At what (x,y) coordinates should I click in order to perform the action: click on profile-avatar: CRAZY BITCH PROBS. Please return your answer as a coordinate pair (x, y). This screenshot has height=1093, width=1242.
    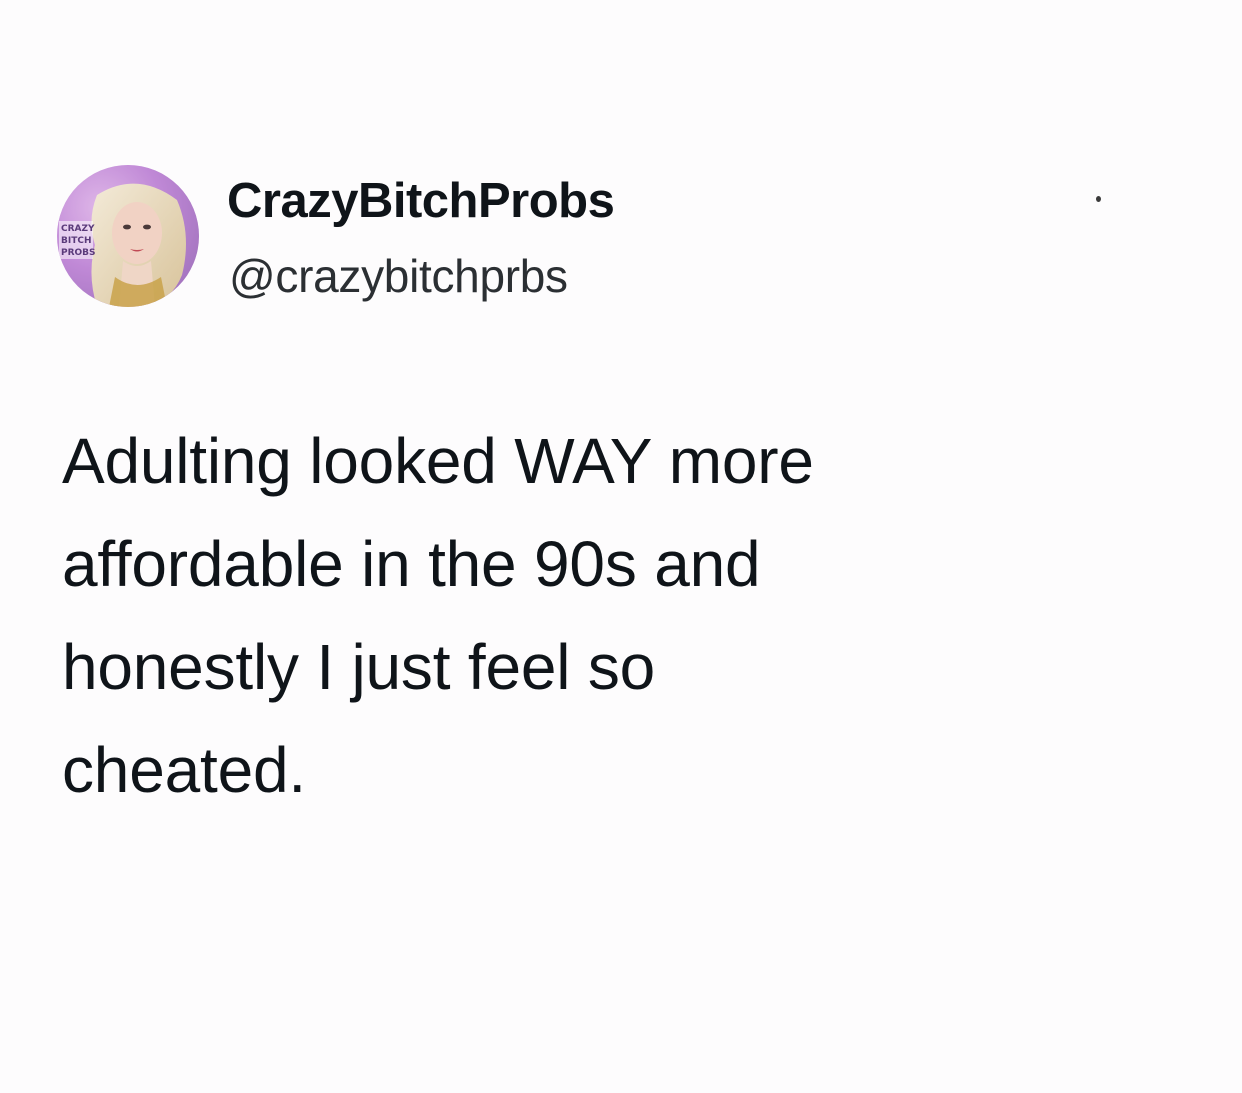
    Looking at the image, I should click on (128, 236).